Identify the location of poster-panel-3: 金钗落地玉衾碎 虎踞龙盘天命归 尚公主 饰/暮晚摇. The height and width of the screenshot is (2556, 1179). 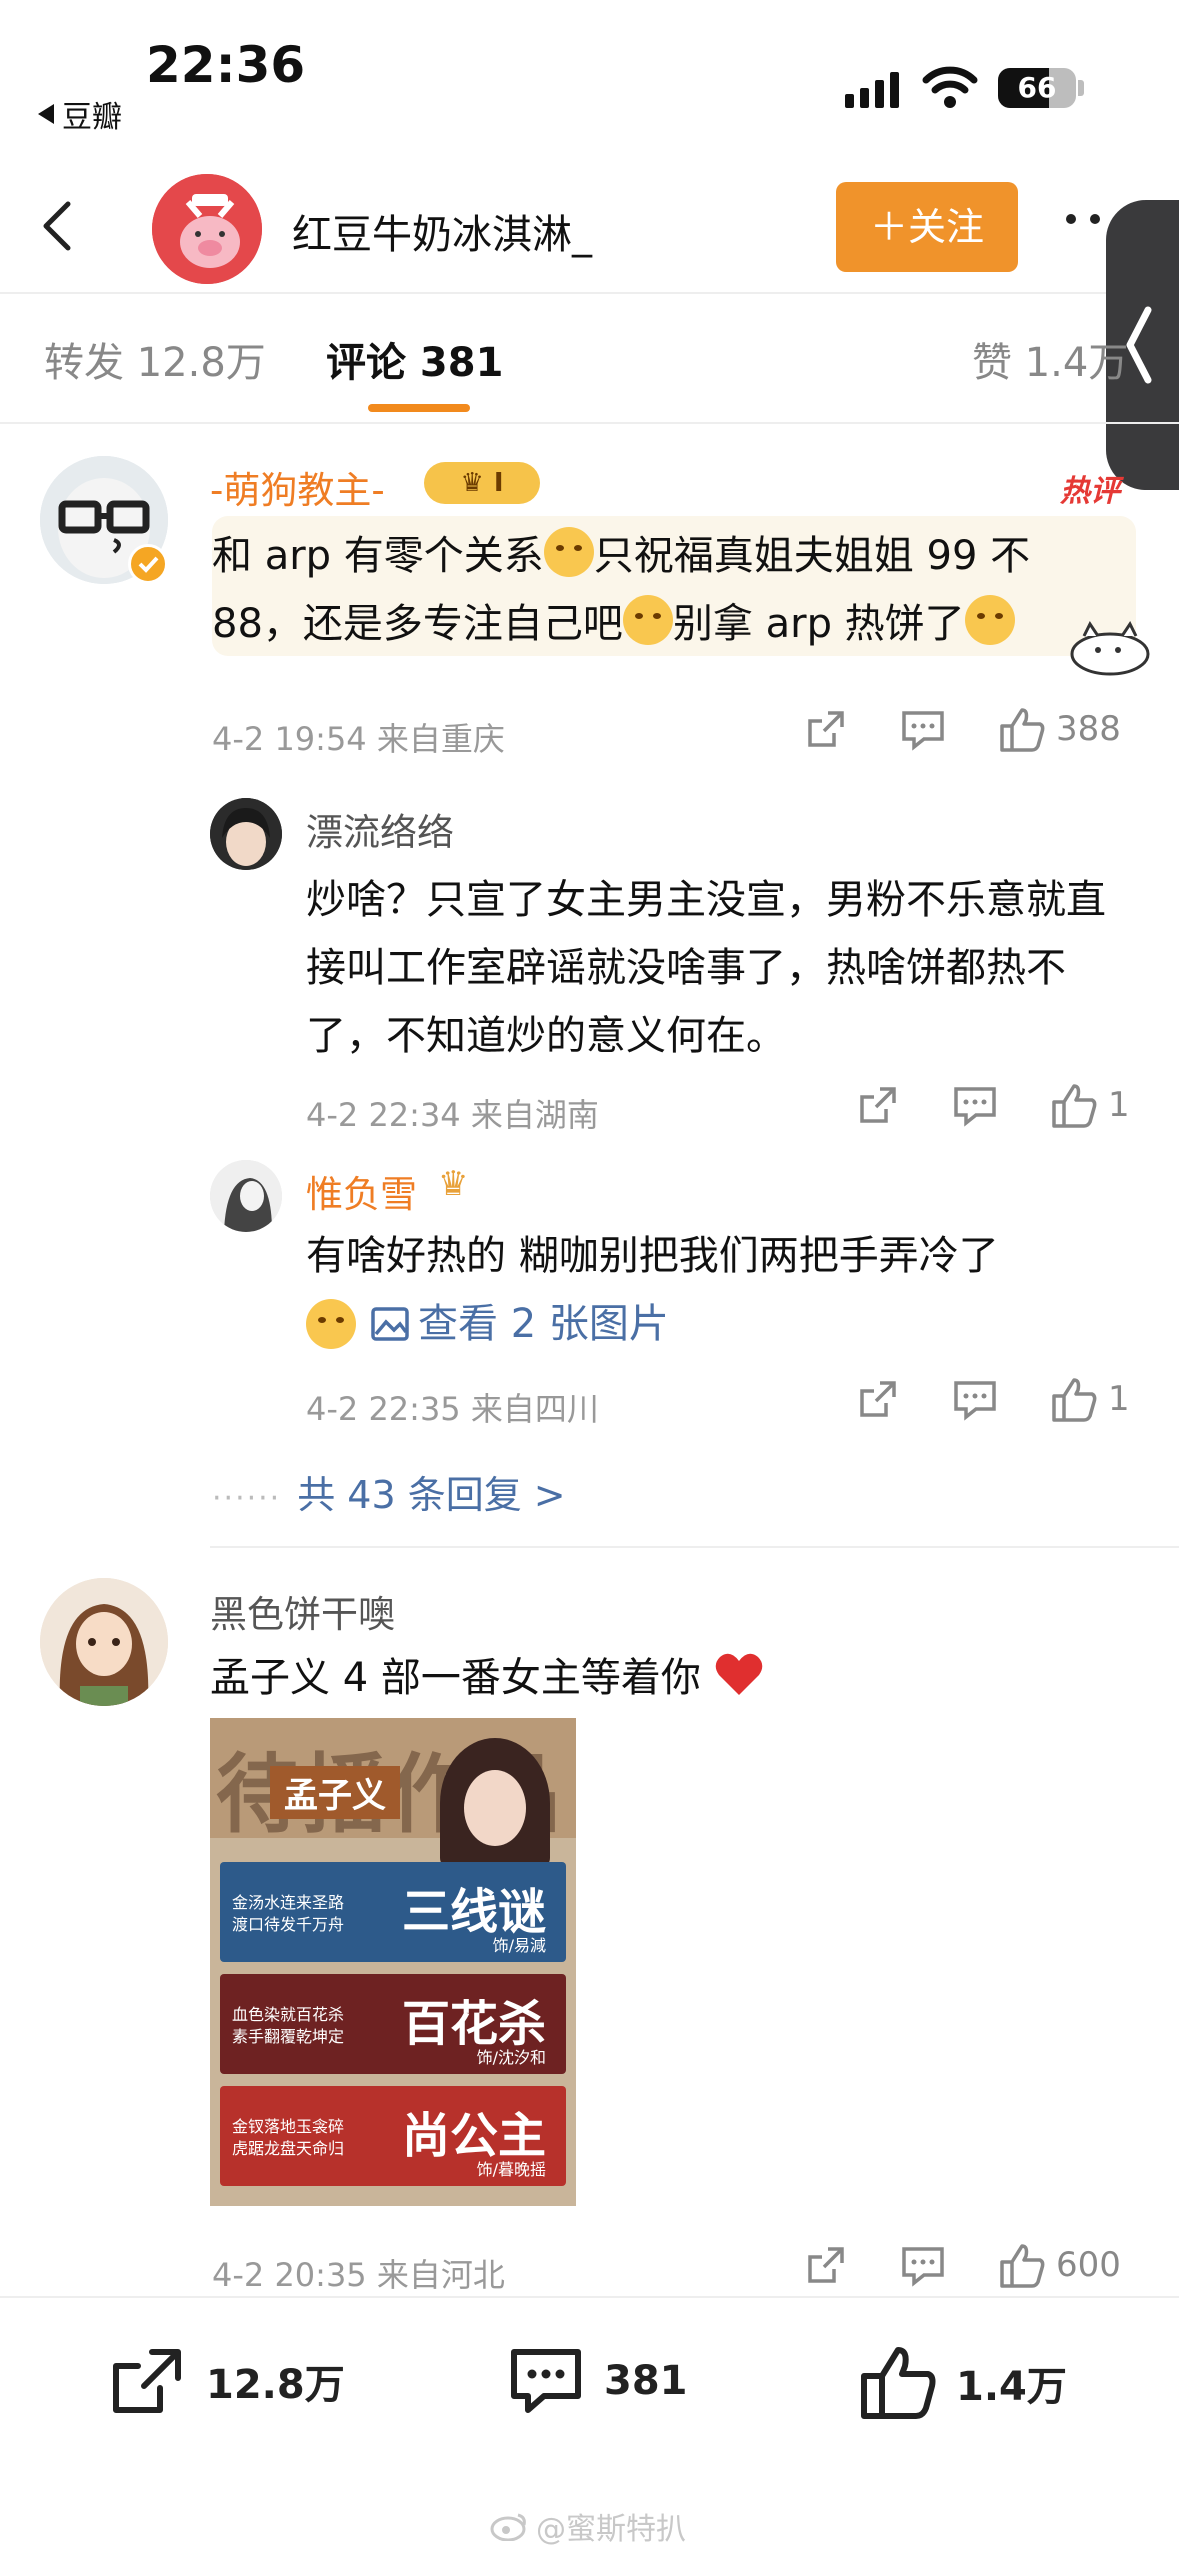
(393, 2136).